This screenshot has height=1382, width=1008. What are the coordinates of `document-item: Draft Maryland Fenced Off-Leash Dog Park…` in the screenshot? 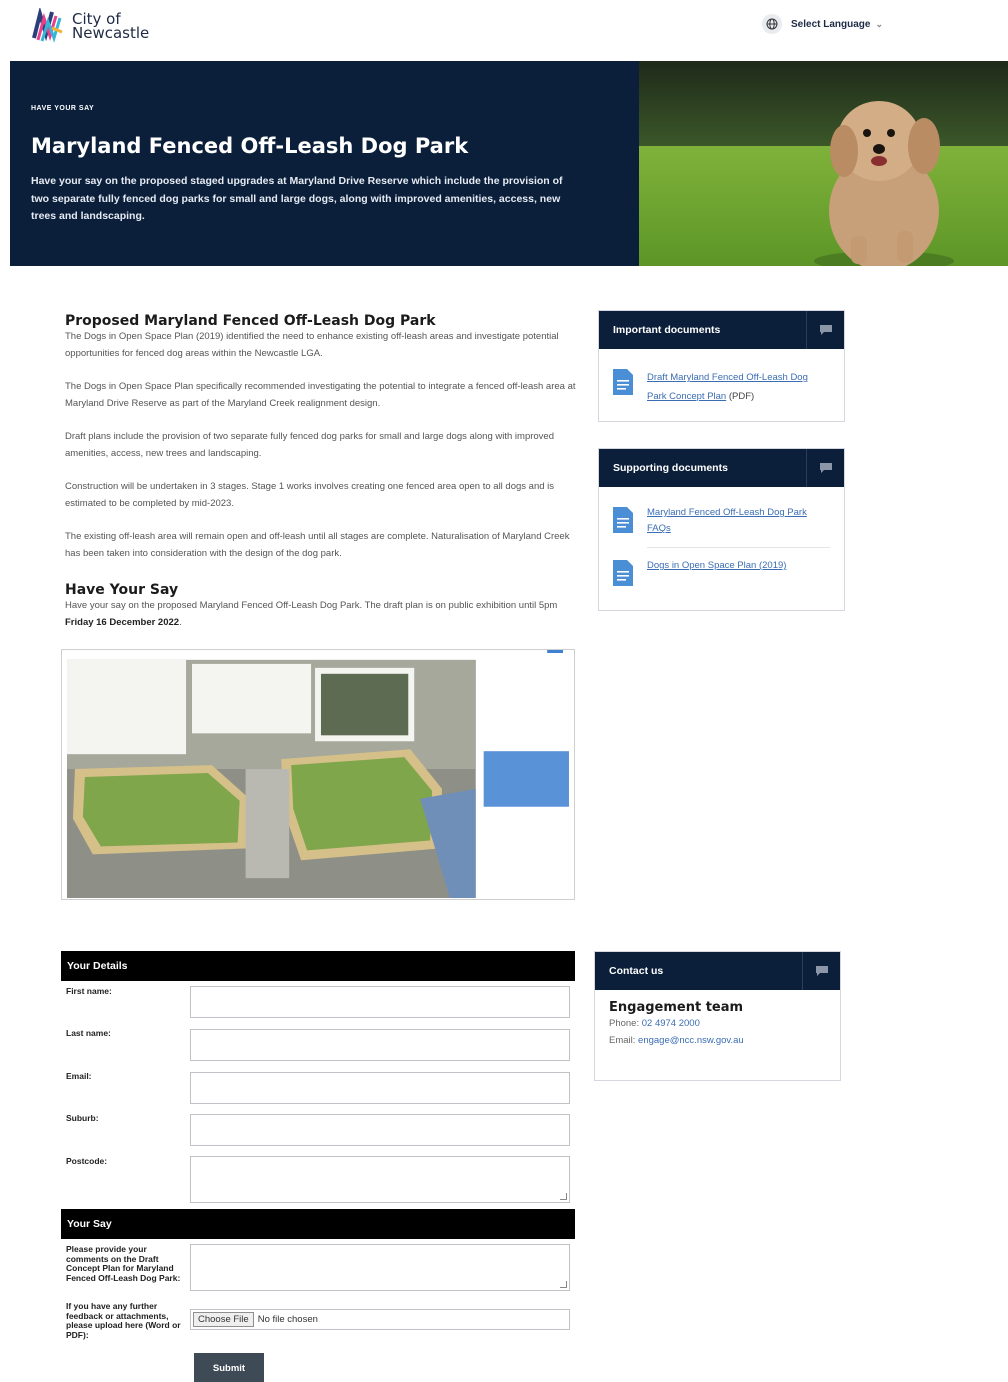 It's located at (721, 386).